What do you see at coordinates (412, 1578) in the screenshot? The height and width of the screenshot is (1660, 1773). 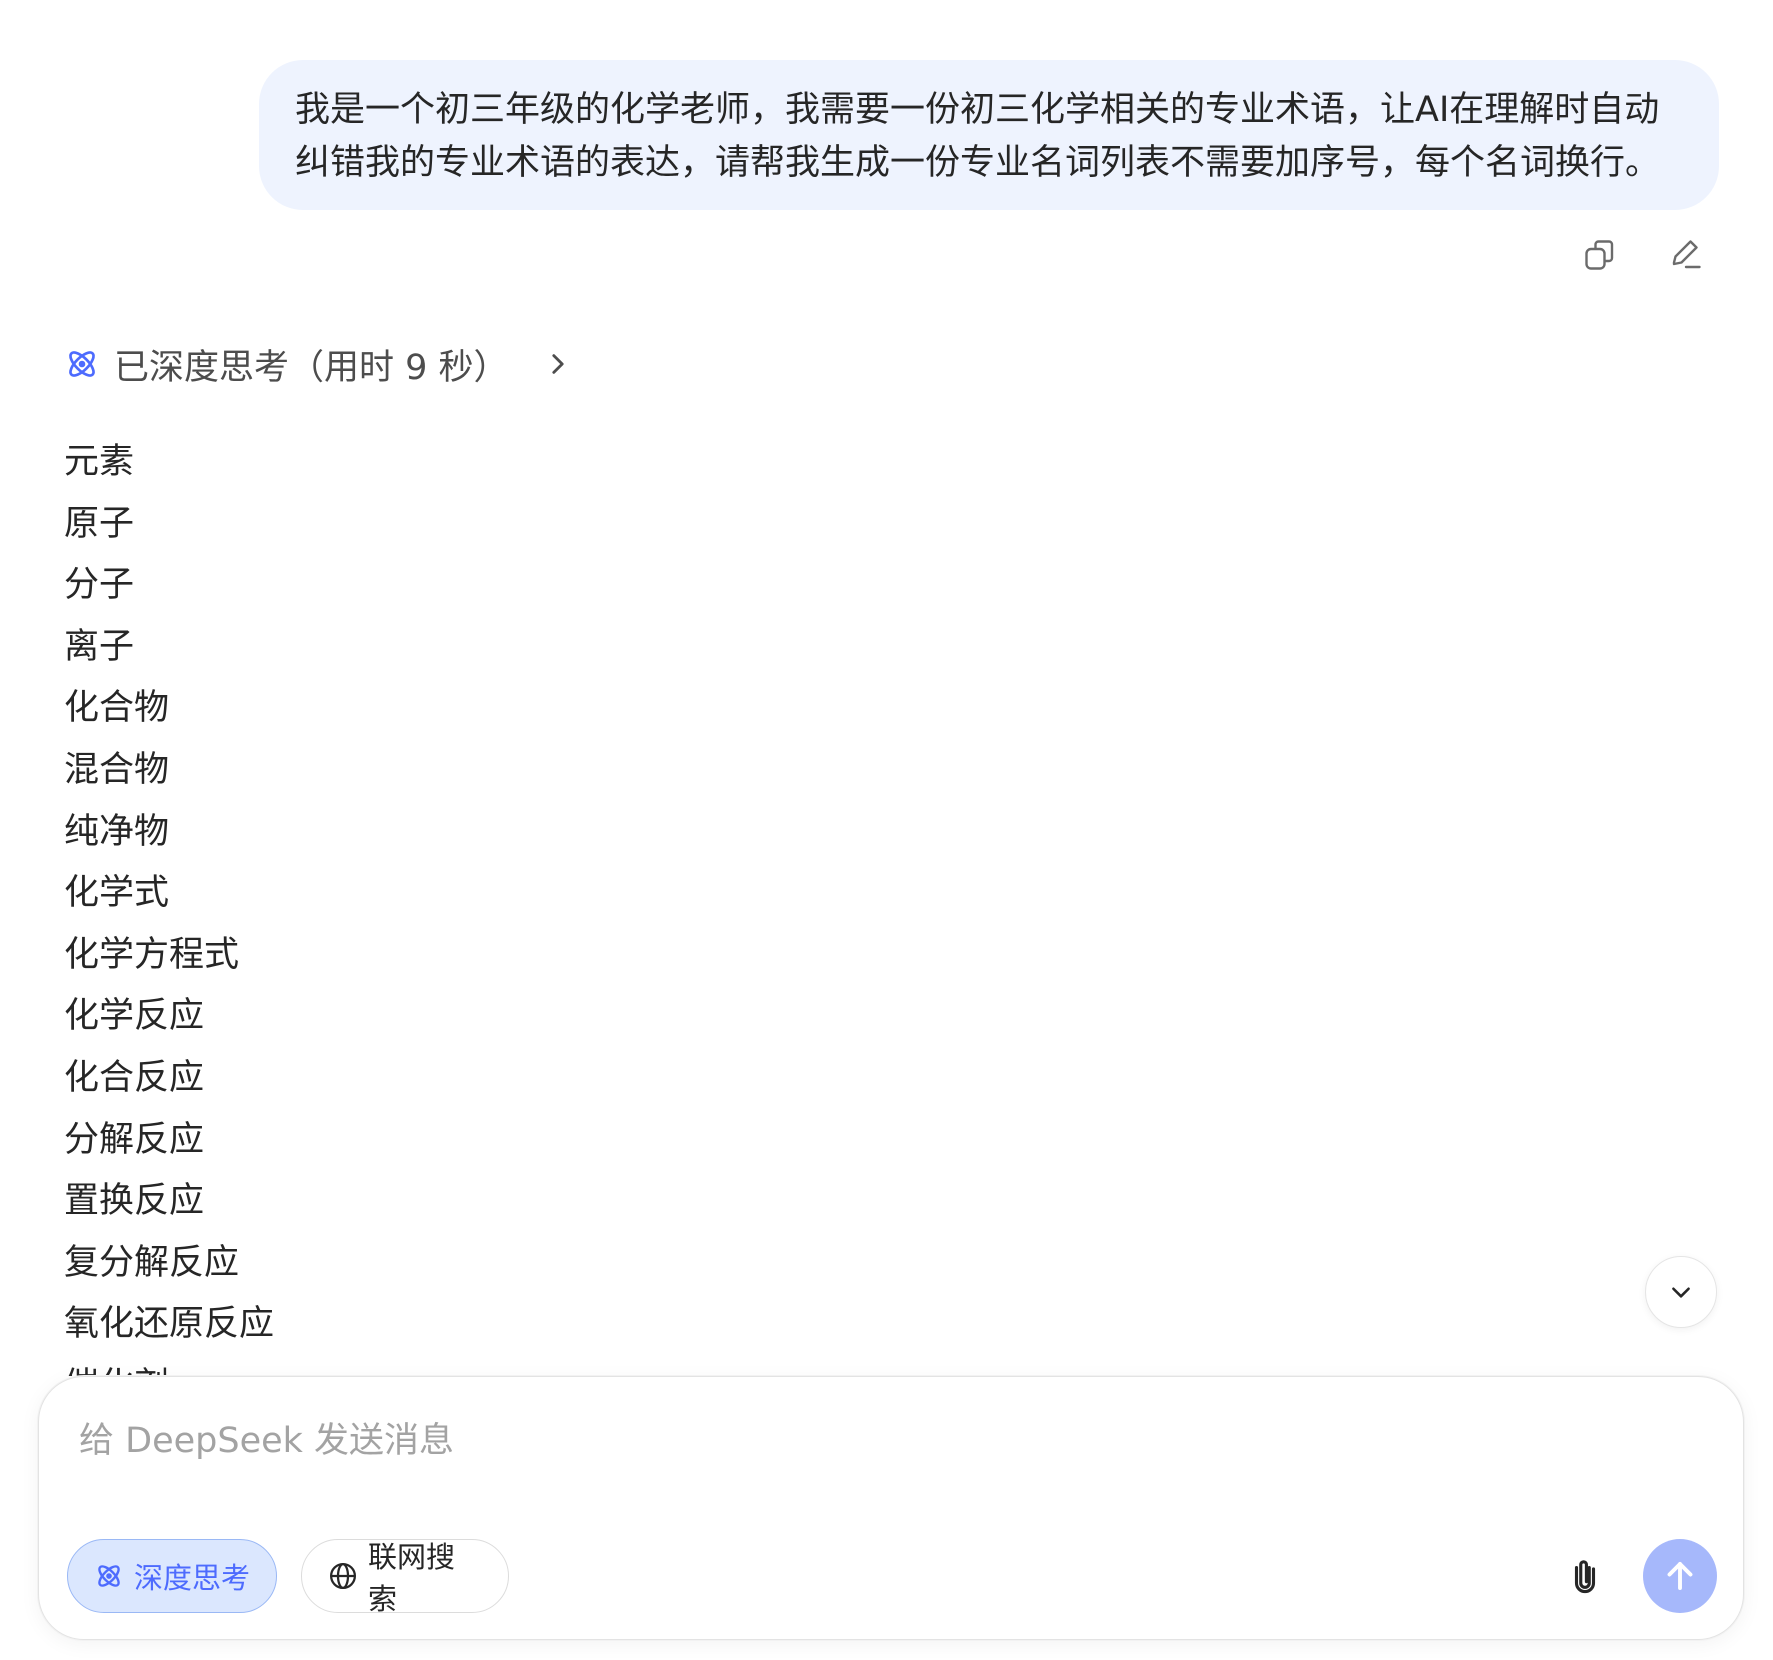 I see `web-search-label: 联网搜索` at bounding box center [412, 1578].